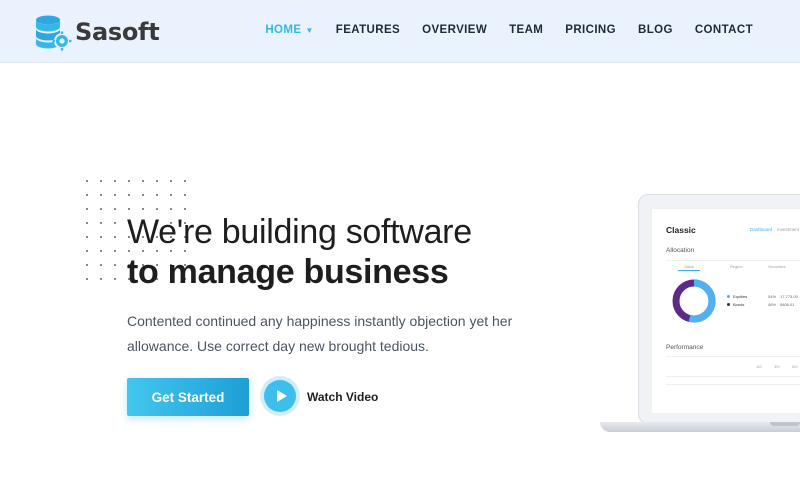 This screenshot has height=500, width=800. Describe the element at coordinates (681, 230) in the screenshot. I see `dashboard-title: Classic` at that location.